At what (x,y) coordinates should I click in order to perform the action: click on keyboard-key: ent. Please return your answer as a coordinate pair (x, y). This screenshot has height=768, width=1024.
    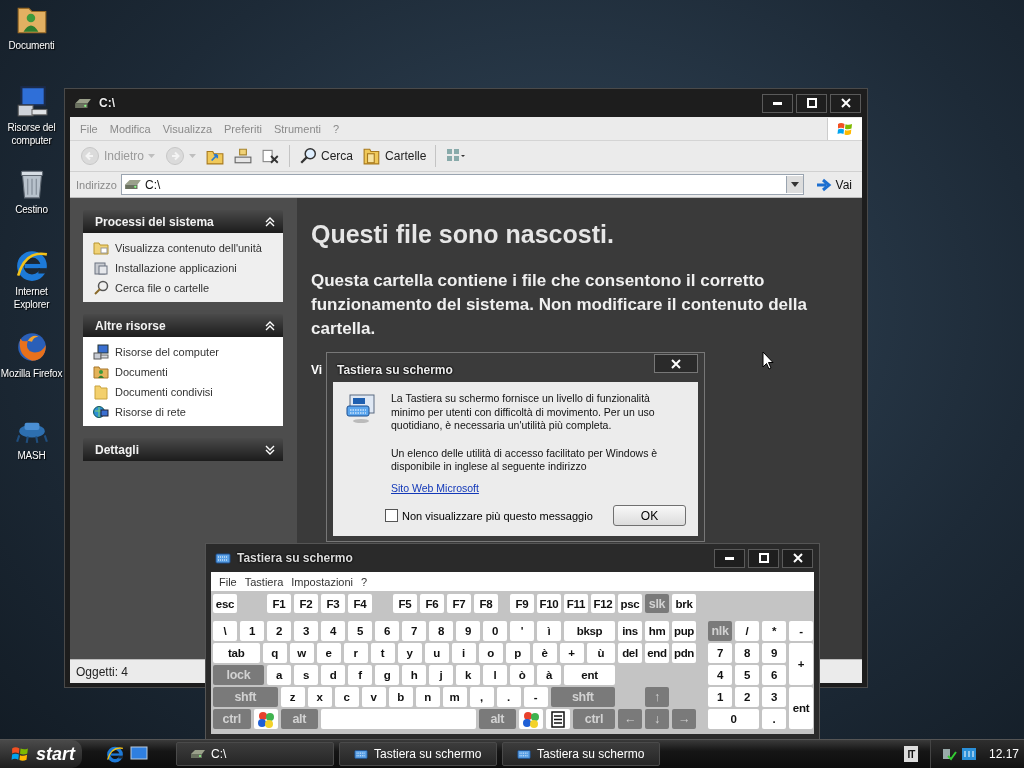
    Looking at the image, I should click on (589, 675).